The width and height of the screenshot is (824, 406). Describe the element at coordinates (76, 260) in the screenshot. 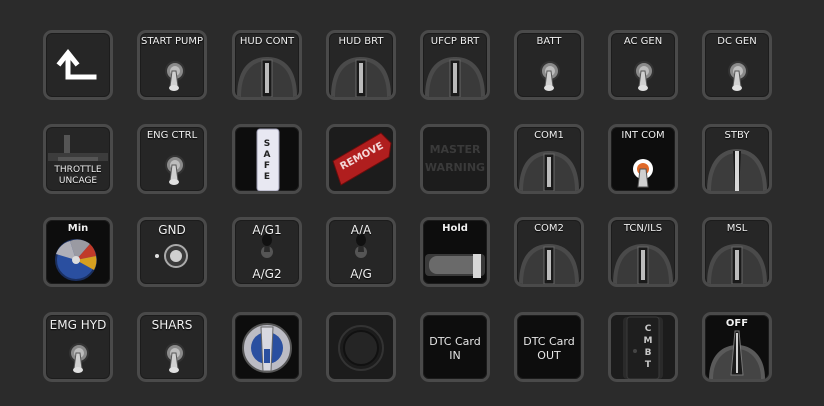

I see `gauge-knob-icon` at that location.